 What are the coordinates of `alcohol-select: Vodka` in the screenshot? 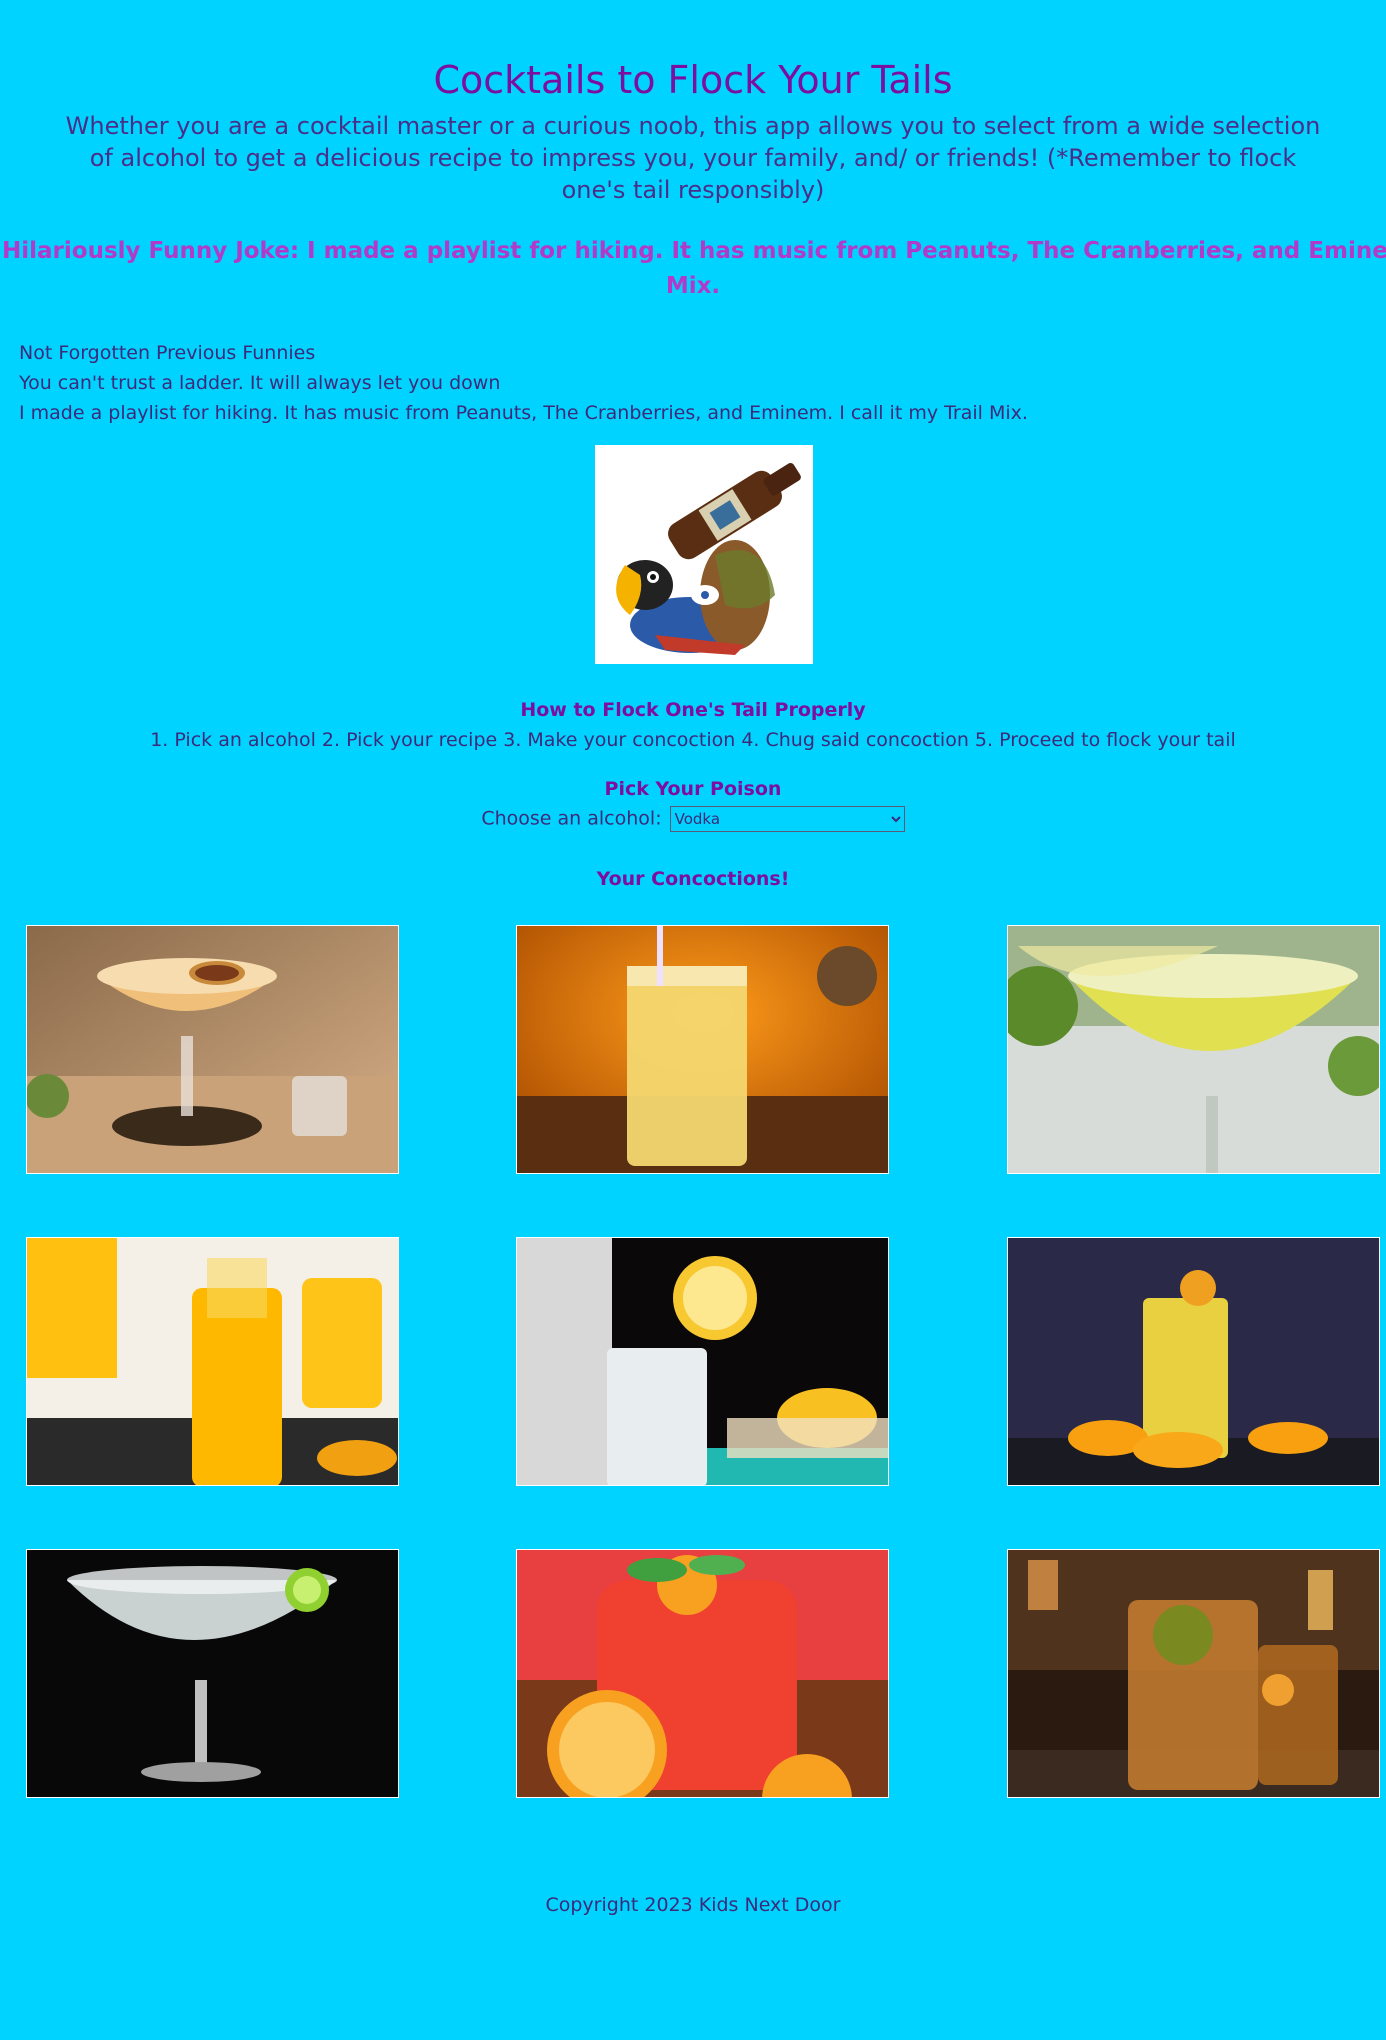 It's located at (787, 819).